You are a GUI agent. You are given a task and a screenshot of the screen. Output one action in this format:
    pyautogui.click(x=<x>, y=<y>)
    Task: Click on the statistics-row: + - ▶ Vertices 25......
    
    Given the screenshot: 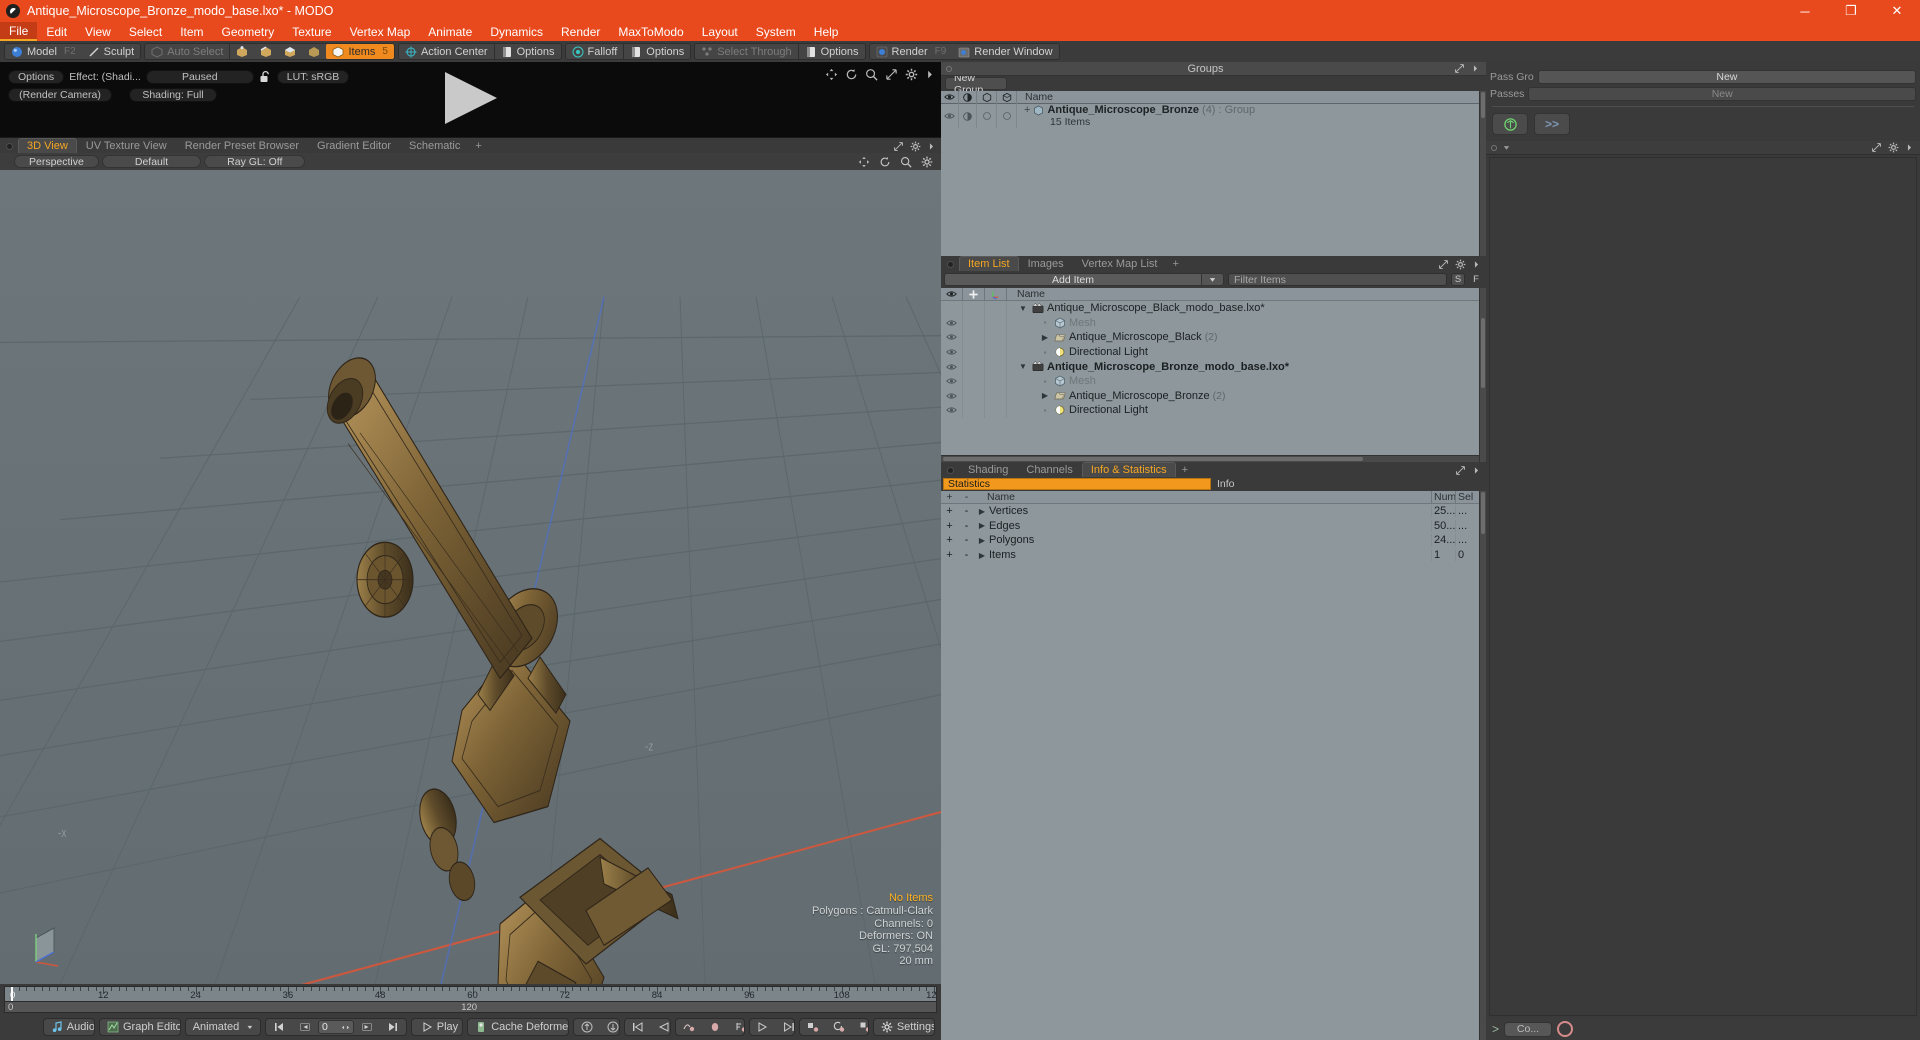 What is the action you would take?
    pyautogui.click(x=1210, y=511)
    